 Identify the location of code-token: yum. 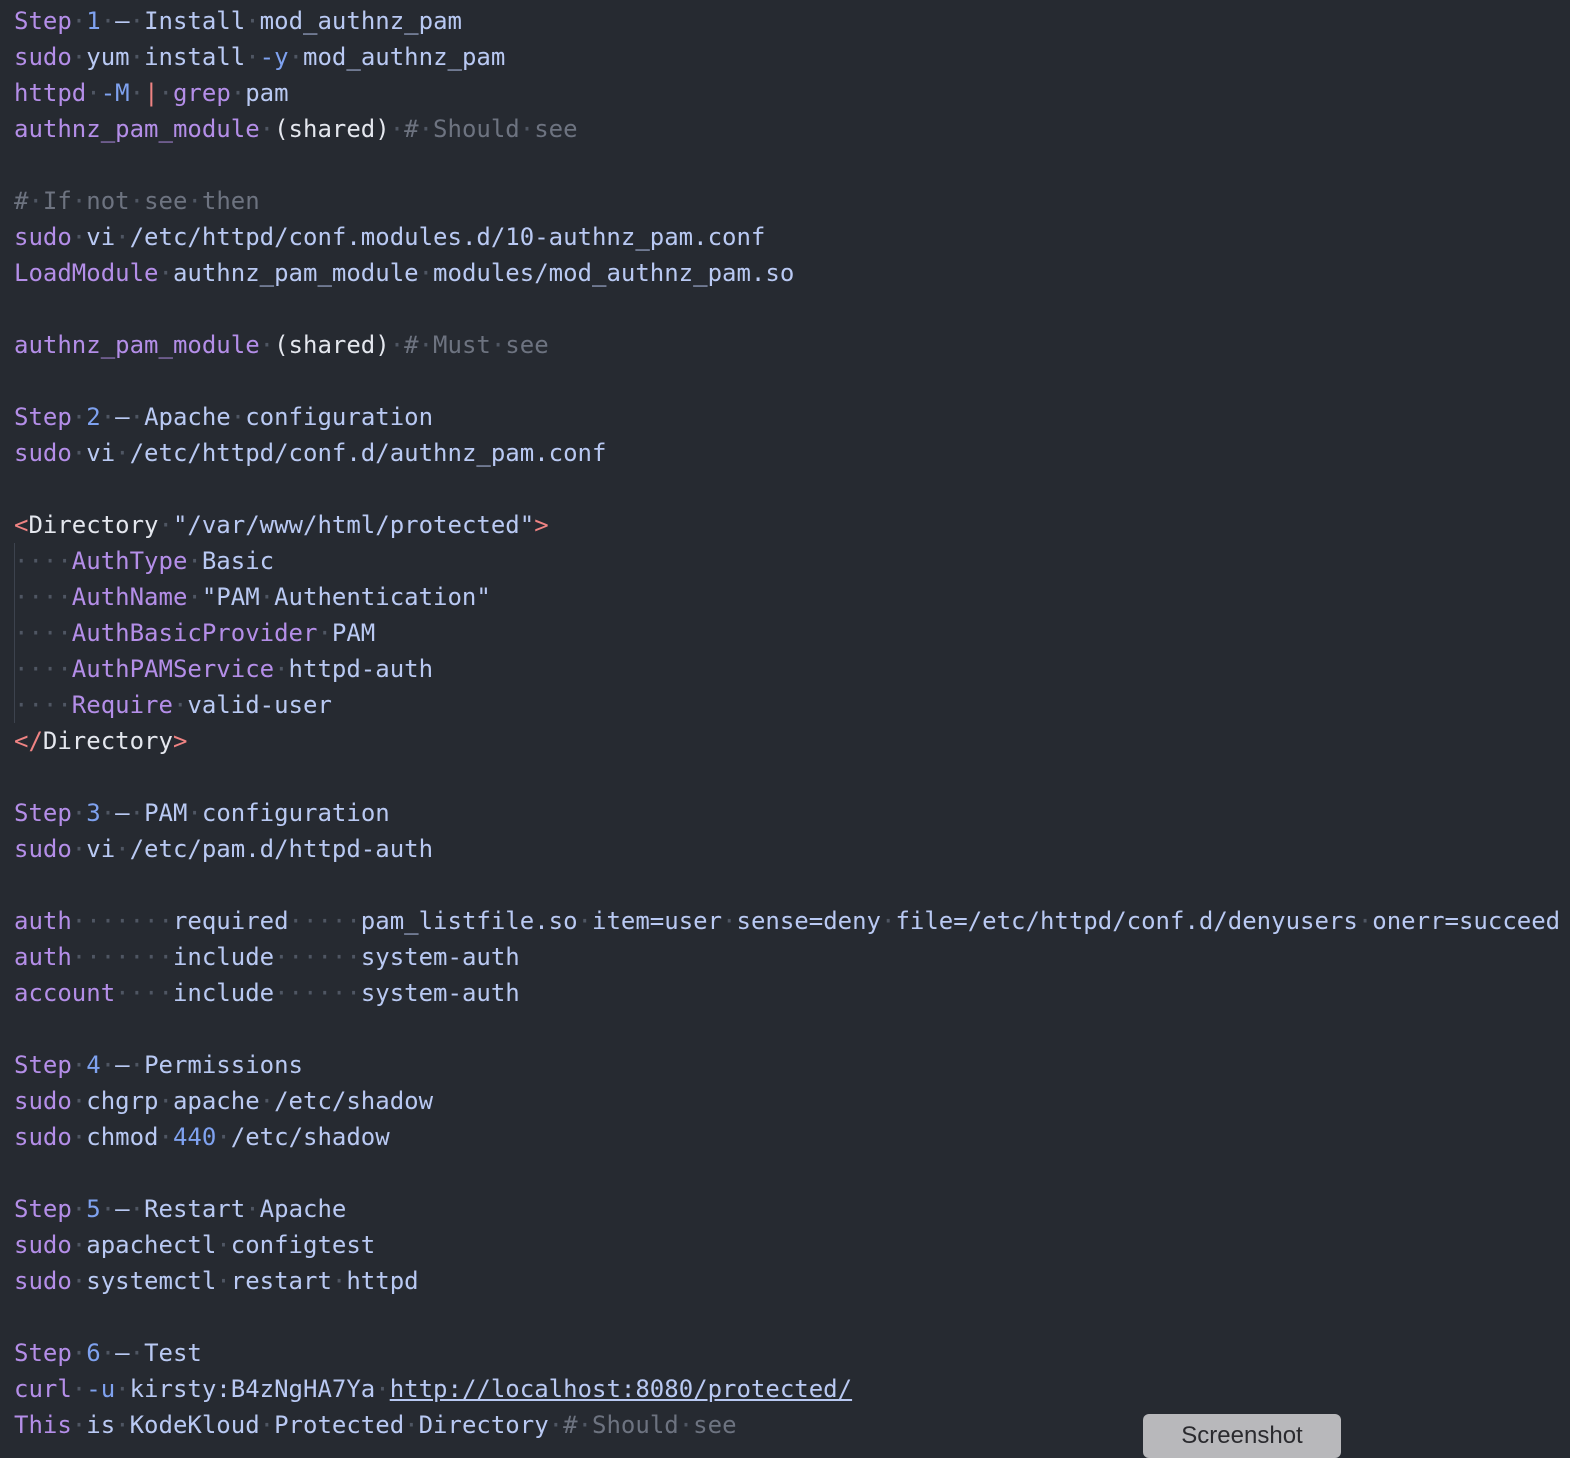
(108, 57).